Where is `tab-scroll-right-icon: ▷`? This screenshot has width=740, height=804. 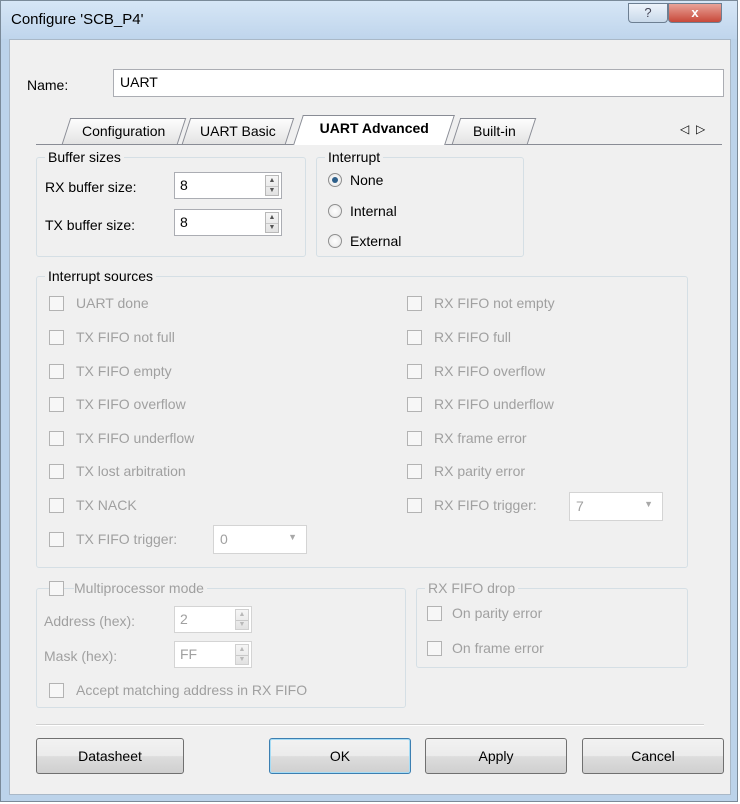 tab-scroll-right-icon: ▷ is located at coordinates (700, 129).